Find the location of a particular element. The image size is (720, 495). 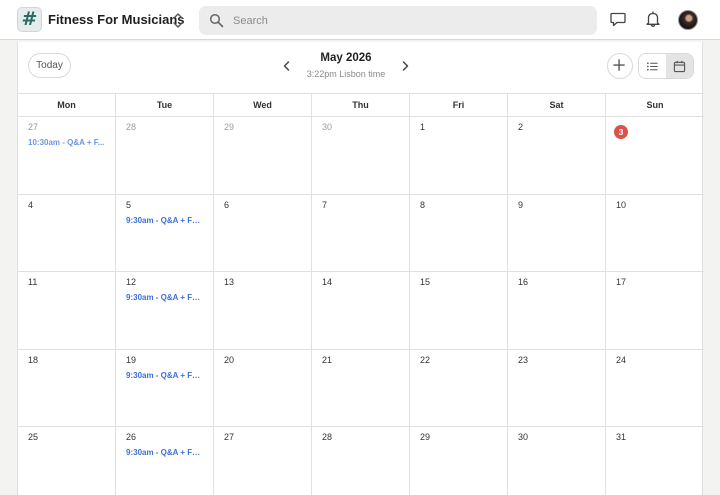

day-number: 27 is located at coordinates (33, 127).